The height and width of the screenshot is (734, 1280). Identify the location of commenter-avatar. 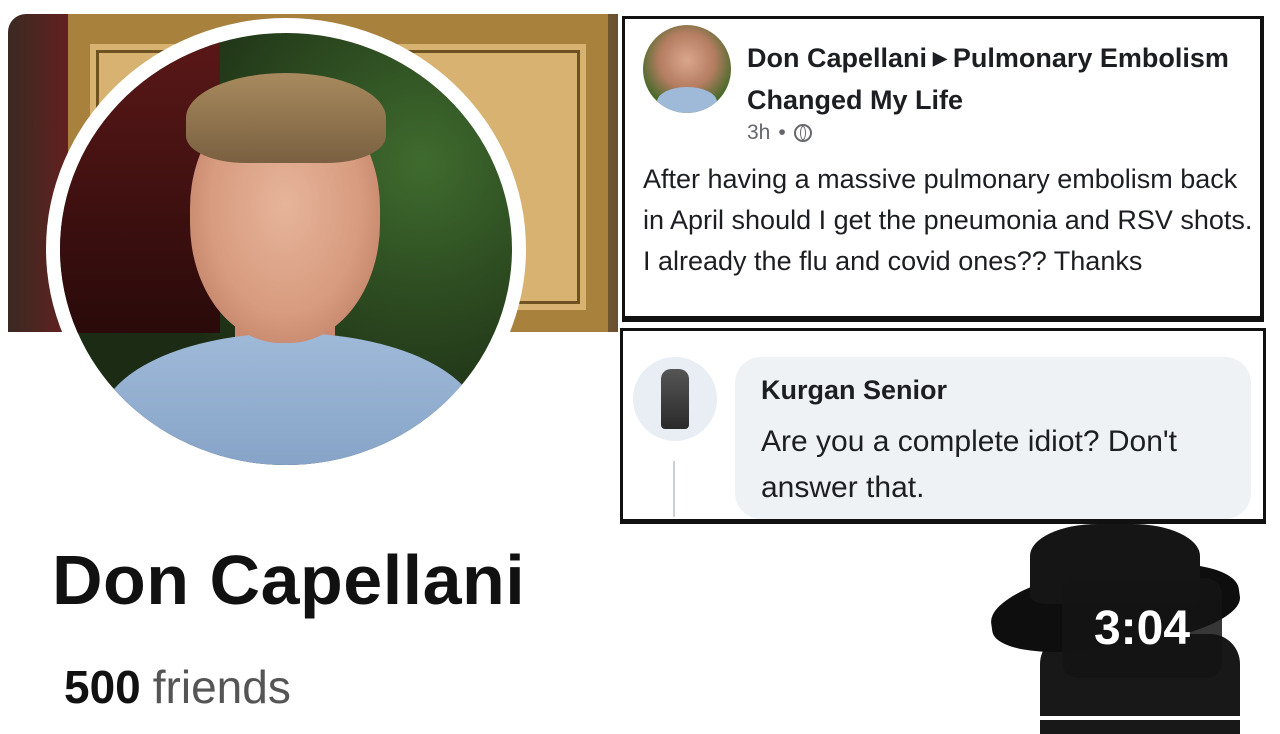
(675, 399).